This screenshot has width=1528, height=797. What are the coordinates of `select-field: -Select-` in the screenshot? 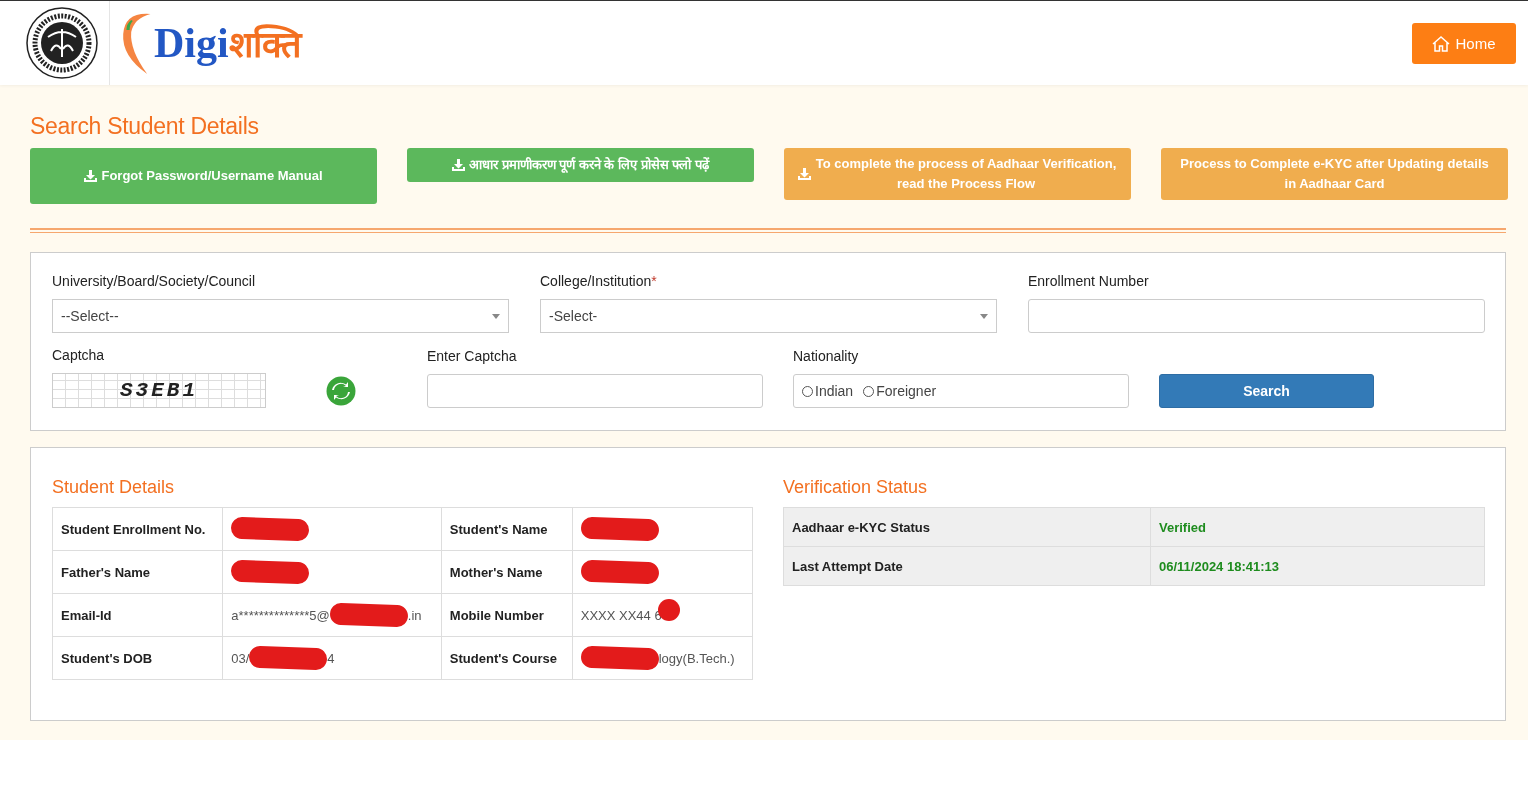 It's located at (768, 316).